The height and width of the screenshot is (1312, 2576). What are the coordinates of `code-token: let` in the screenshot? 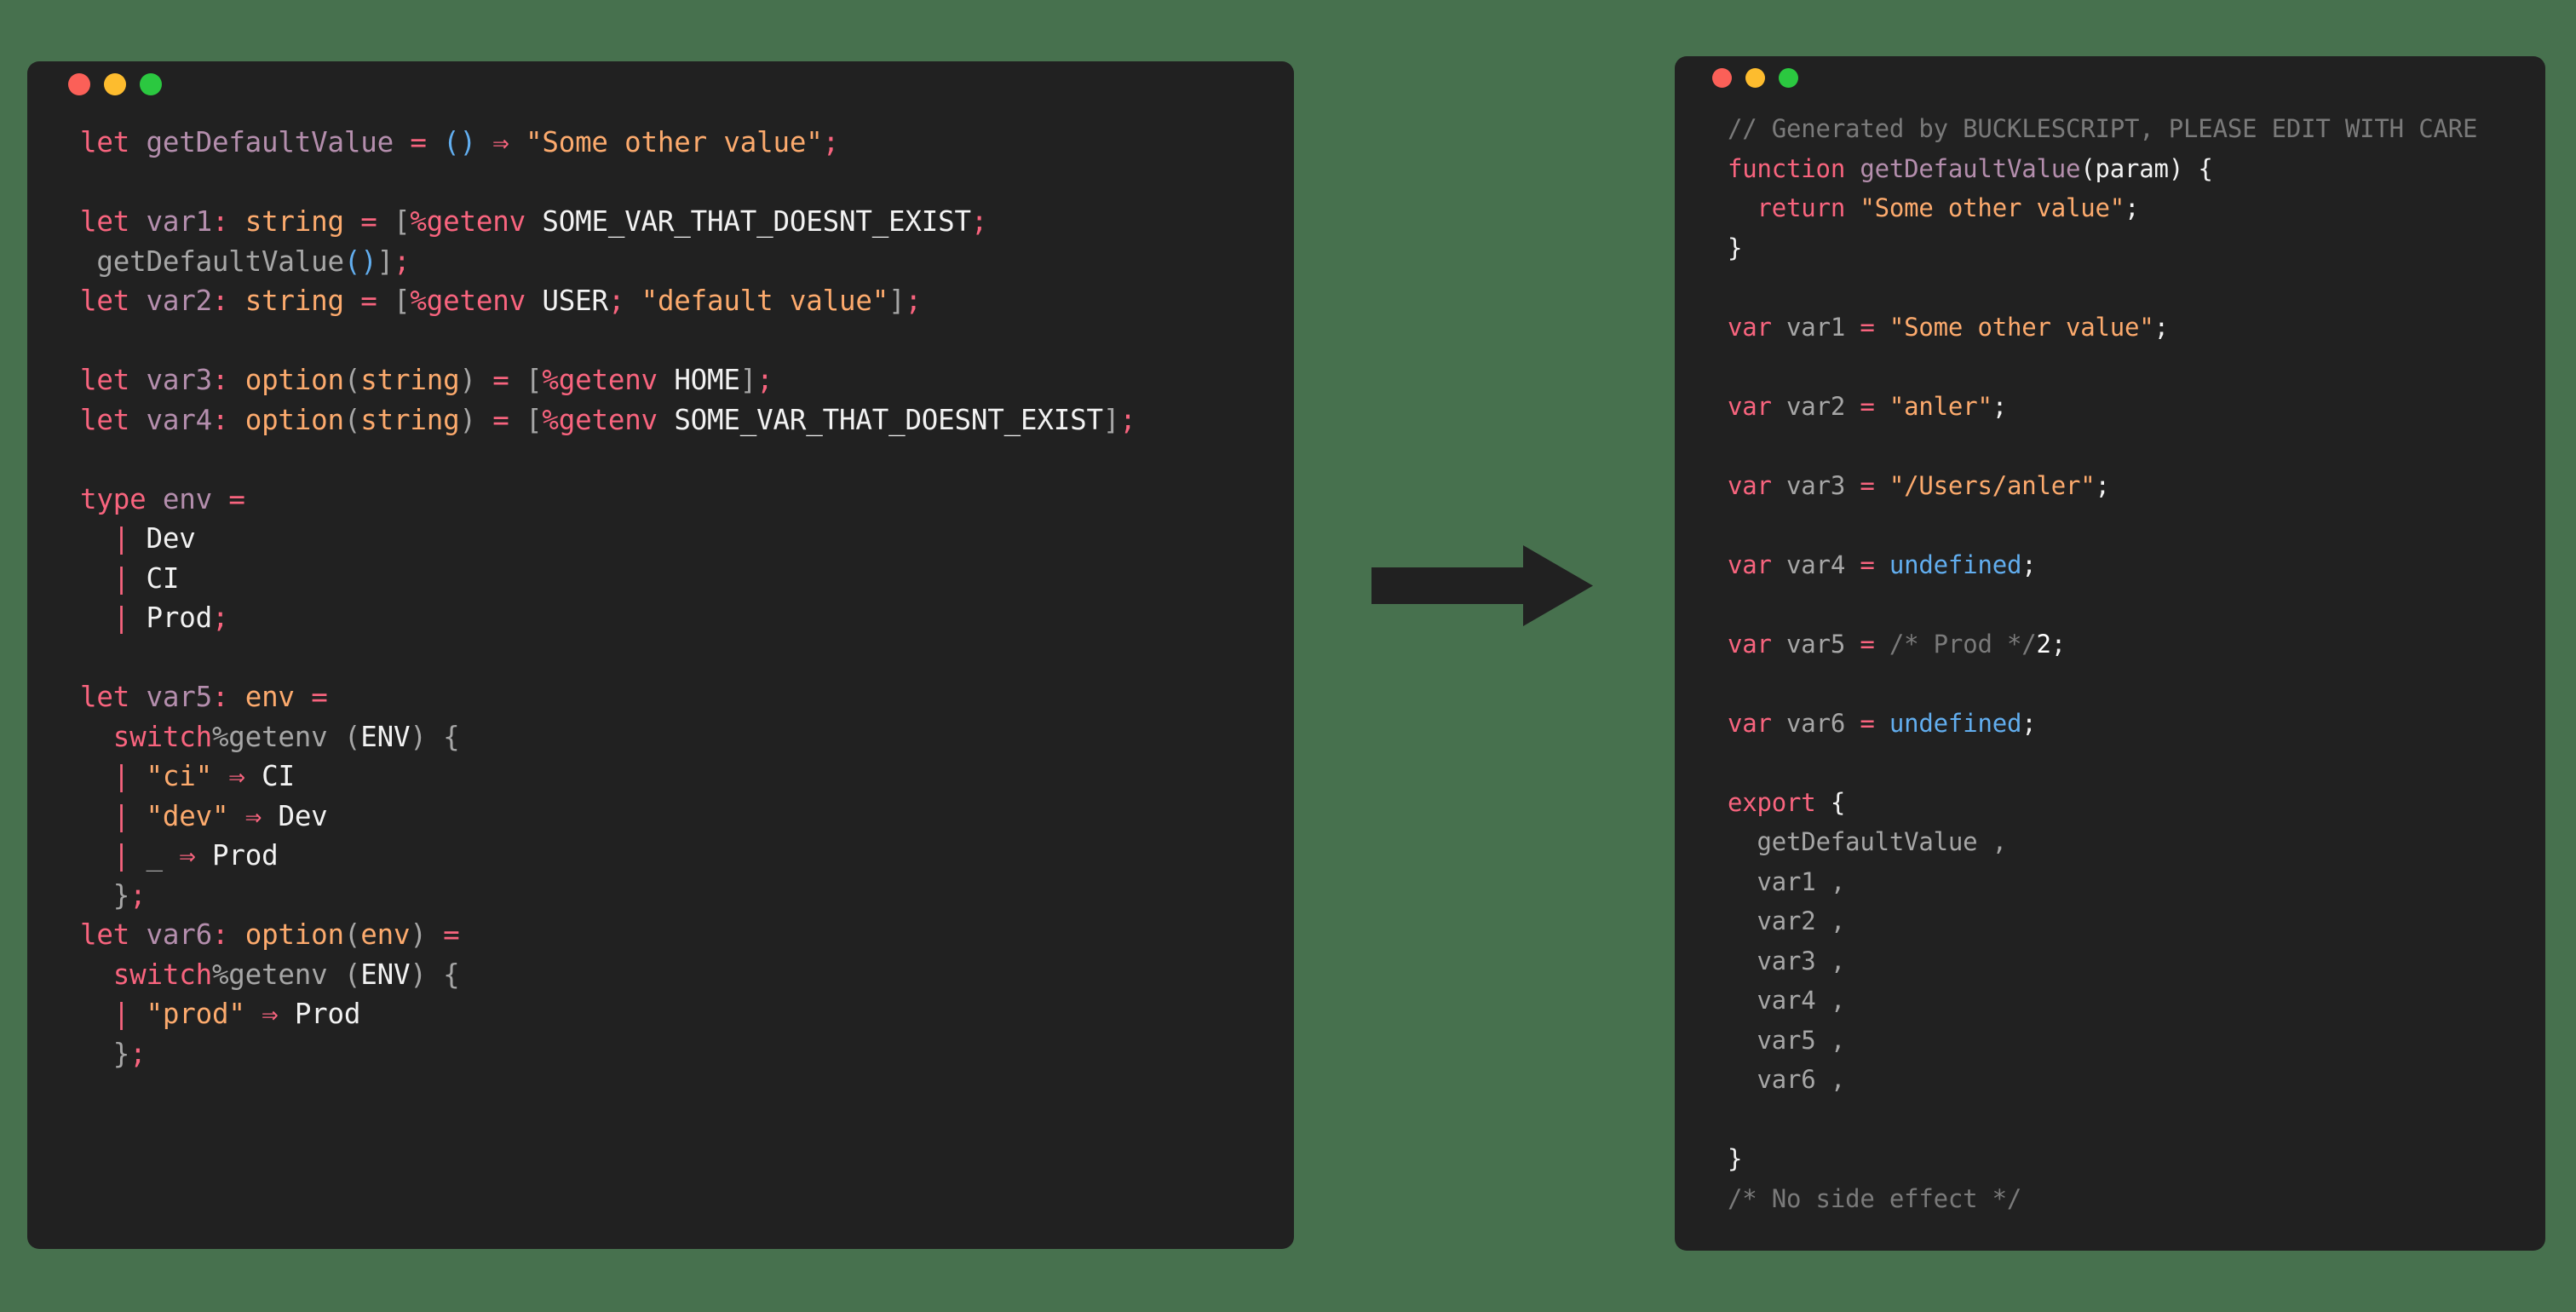 It's located at (105, 142).